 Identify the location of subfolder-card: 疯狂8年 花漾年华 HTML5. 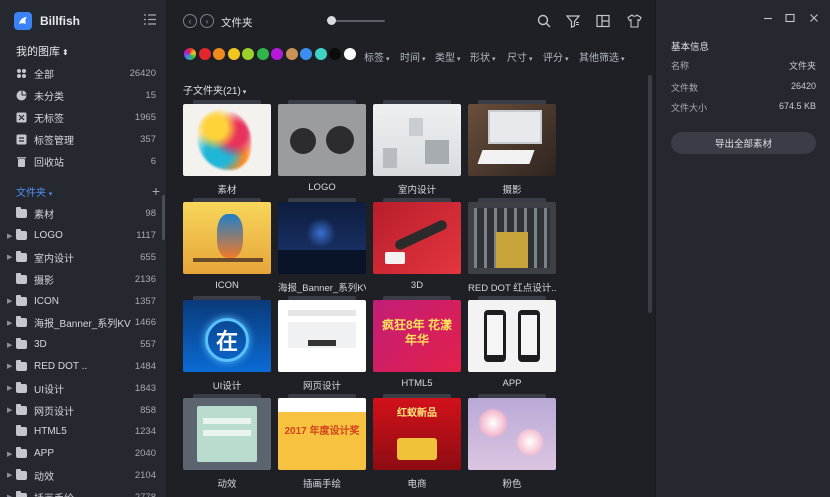
(417, 342).